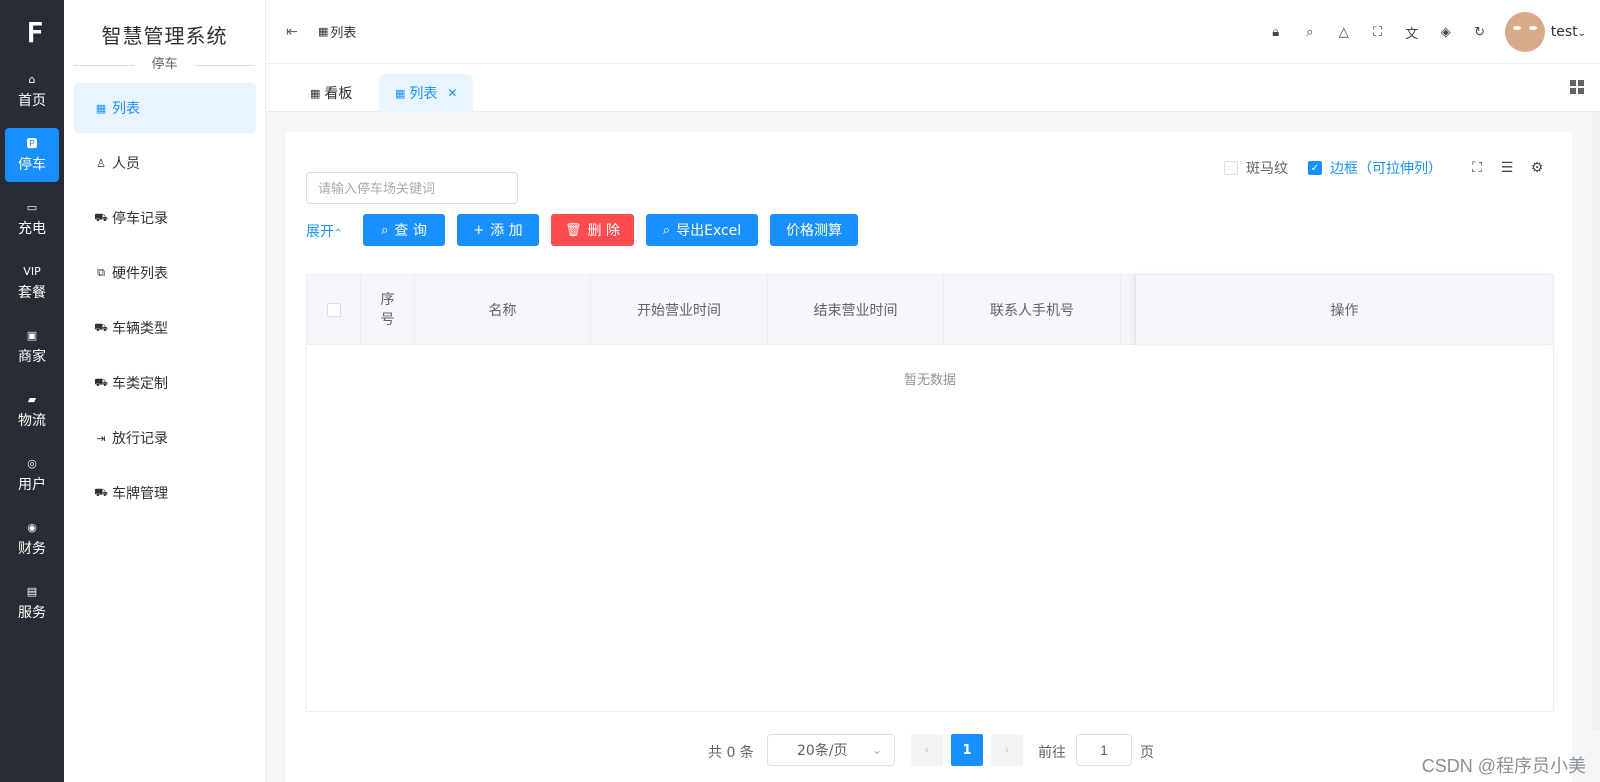 This screenshot has height=782, width=1600. What do you see at coordinates (1581, 33) in the screenshot?
I see `chevron-down-icon: ⌄` at bounding box center [1581, 33].